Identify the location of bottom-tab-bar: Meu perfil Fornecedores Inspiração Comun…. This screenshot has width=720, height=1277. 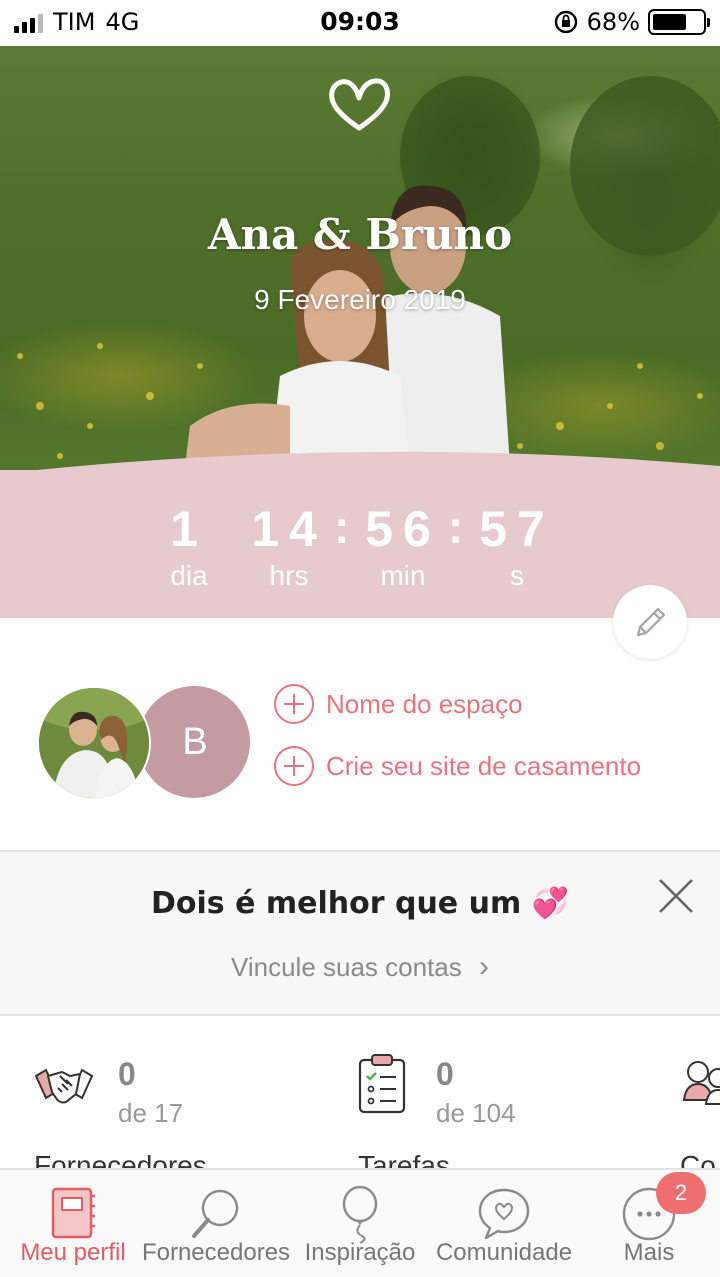
(360, 1222).